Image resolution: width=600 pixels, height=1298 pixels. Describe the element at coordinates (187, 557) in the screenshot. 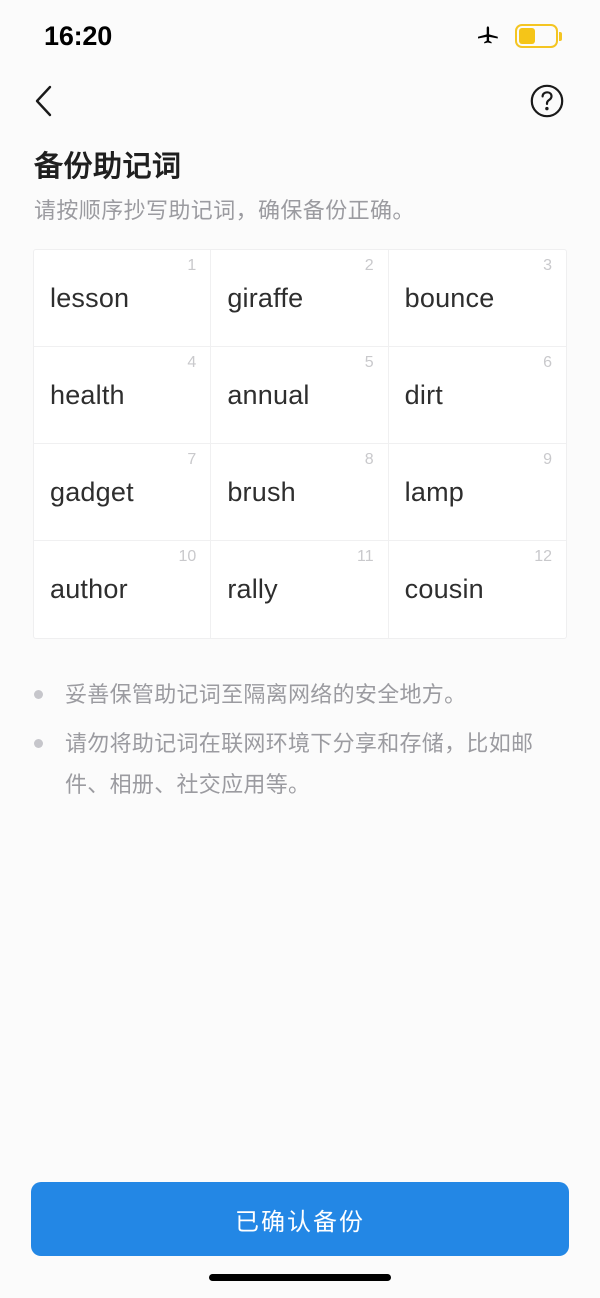

I see `mnemonic-word-index: 10` at that location.